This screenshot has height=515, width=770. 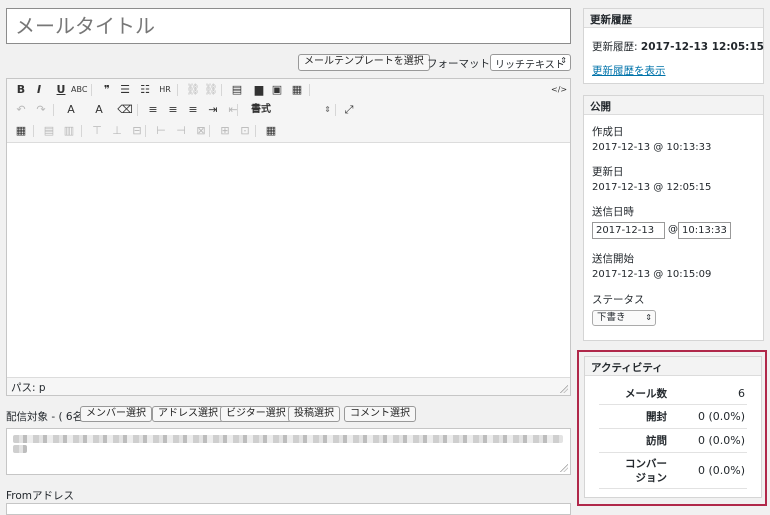 What do you see at coordinates (616, 47) in the screenshot?
I see `history-line-label: 更新履歴:` at bounding box center [616, 47].